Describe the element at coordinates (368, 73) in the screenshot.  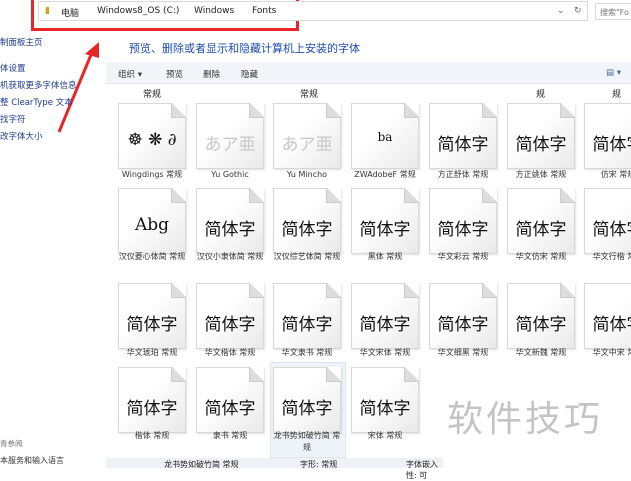
I see `toolbar: 组织 ▾ 预览 删除 隐藏 ▤ ▾` at that location.